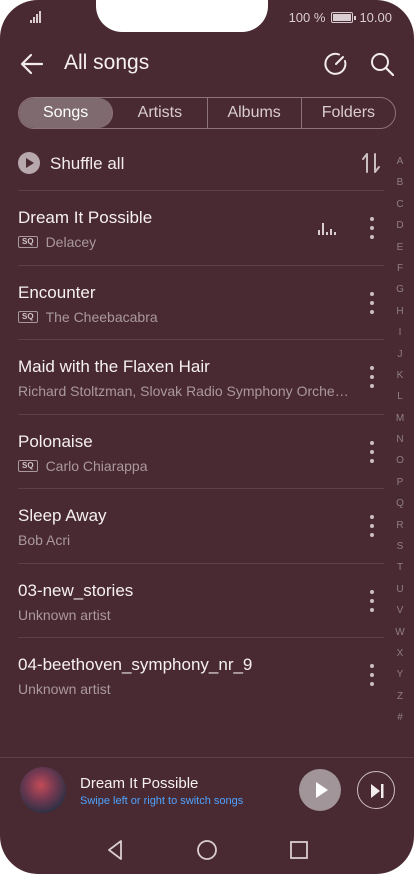 Image resolution: width=414 pixels, height=874 pixels. Describe the element at coordinates (400, 615) in the screenshot. I see `index-letter: V` at that location.